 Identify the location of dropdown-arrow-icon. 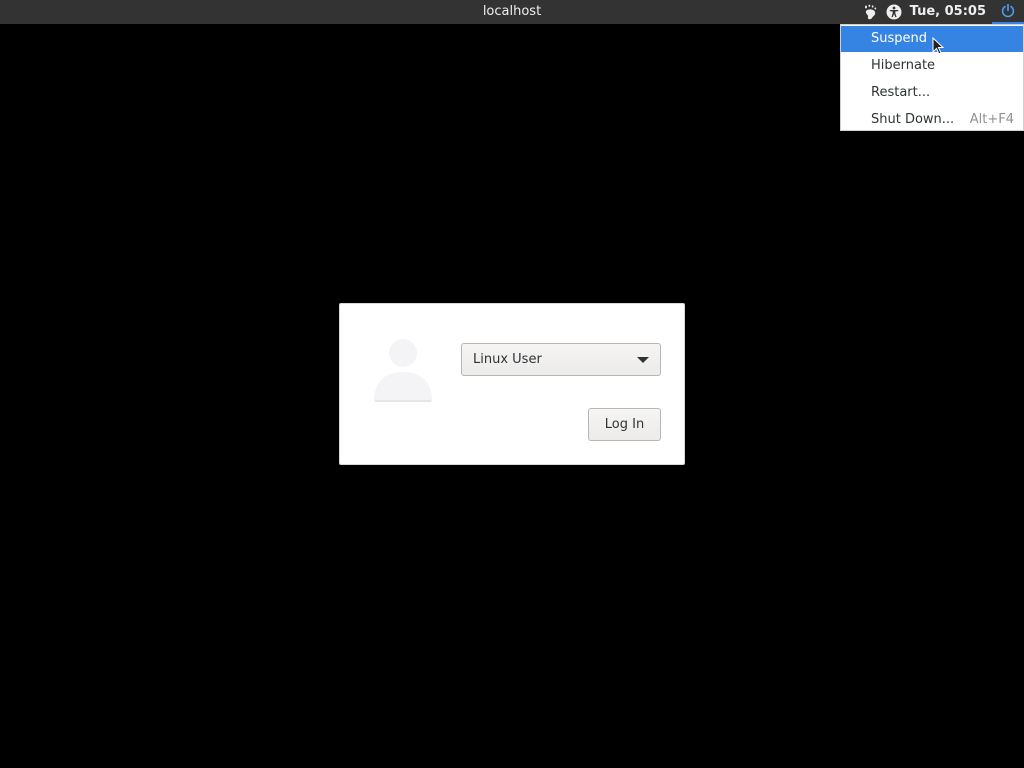
(643, 360).